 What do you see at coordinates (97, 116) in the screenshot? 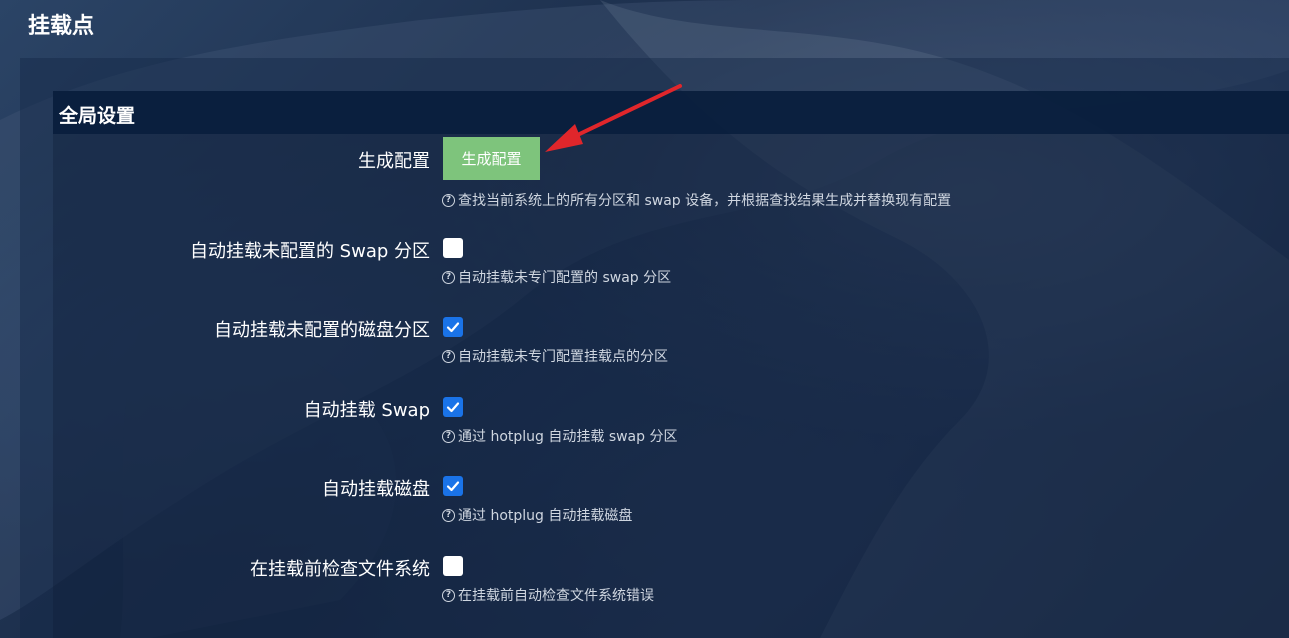
I see `section-title: 全局设置` at bounding box center [97, 116].